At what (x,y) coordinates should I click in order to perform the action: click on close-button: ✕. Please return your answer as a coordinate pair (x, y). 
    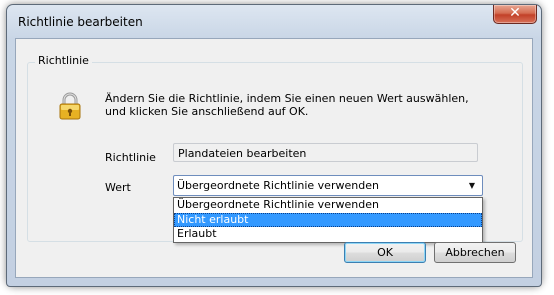
    Looking at the image, I should click on (515, 14).